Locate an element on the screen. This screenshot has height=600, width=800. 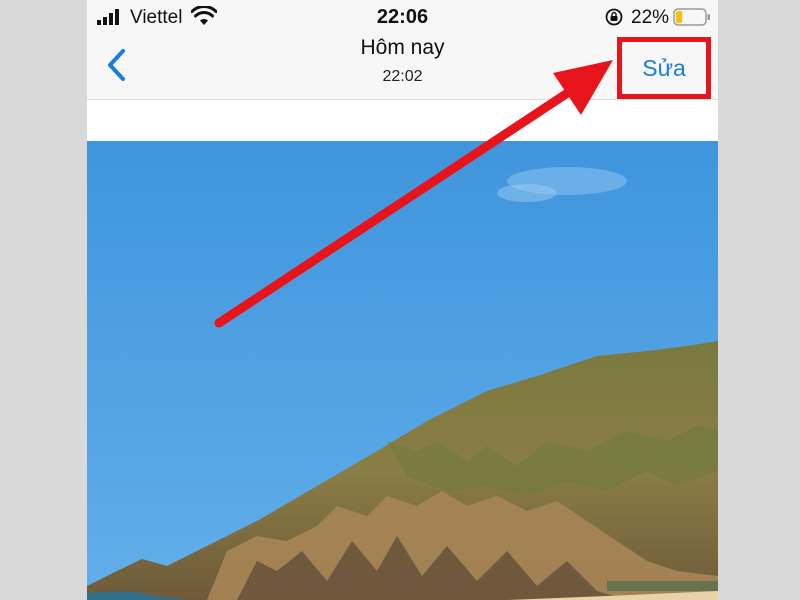
edit-button-label: Sửa is located at coordinates (664, 67).